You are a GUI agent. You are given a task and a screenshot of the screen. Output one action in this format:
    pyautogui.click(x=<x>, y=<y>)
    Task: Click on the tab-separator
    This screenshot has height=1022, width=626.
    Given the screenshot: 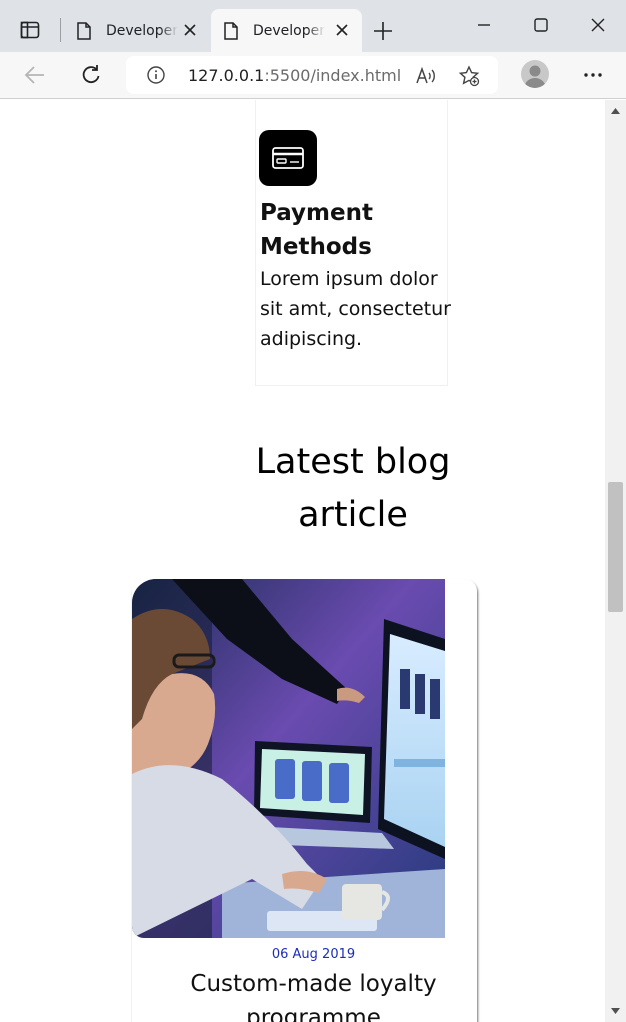 What is the action you would take?
    pyautogui.click(x=60, y=30)
    